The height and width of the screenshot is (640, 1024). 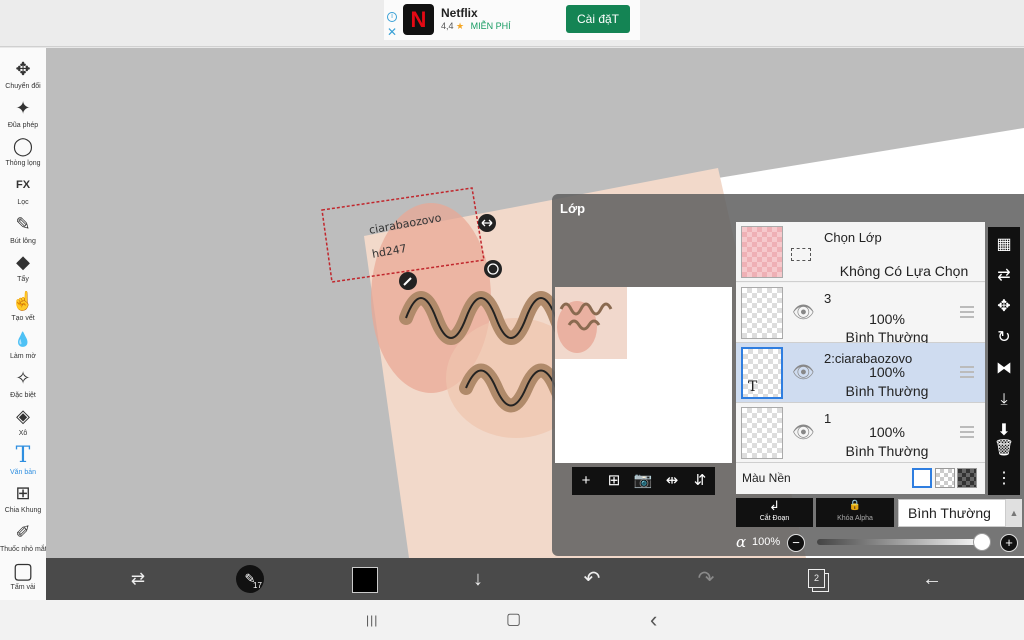 What do you see at coordinates (598, 19) in the screenshot?
I see `ad-install-button: Cài đặT` at bounding box center [598, 19].